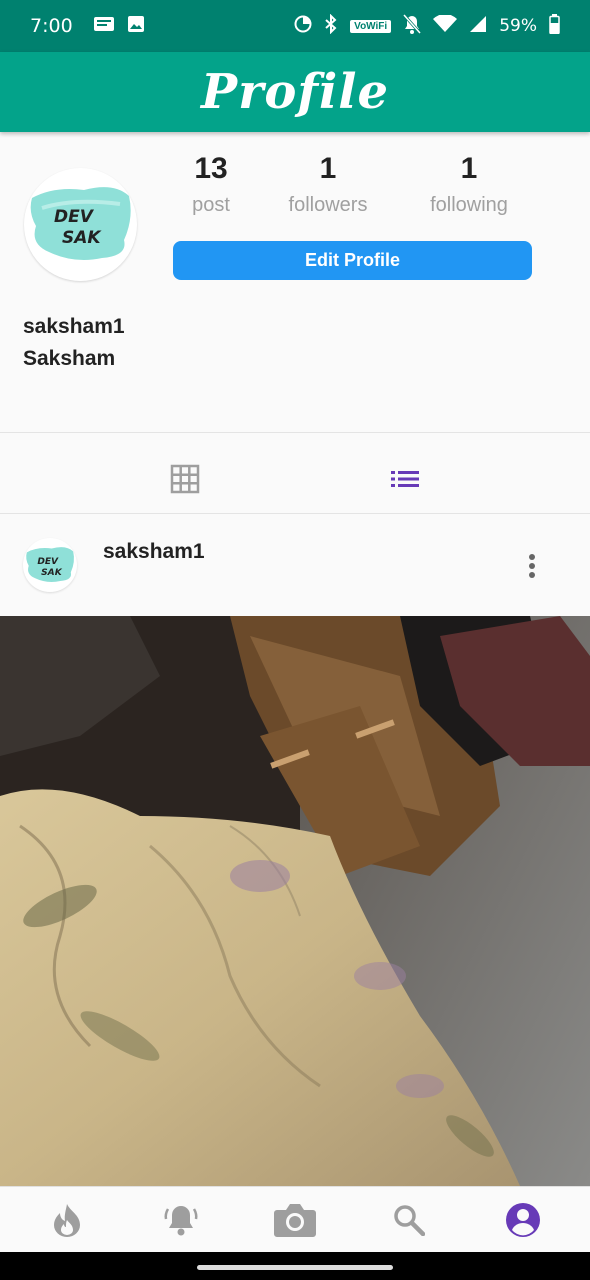 The height and width of the screenshot is (1280, 590). What do you see at coordinates (136, 26) in the screenshot?
I see `image-icon` at bounding box center [136, 26].